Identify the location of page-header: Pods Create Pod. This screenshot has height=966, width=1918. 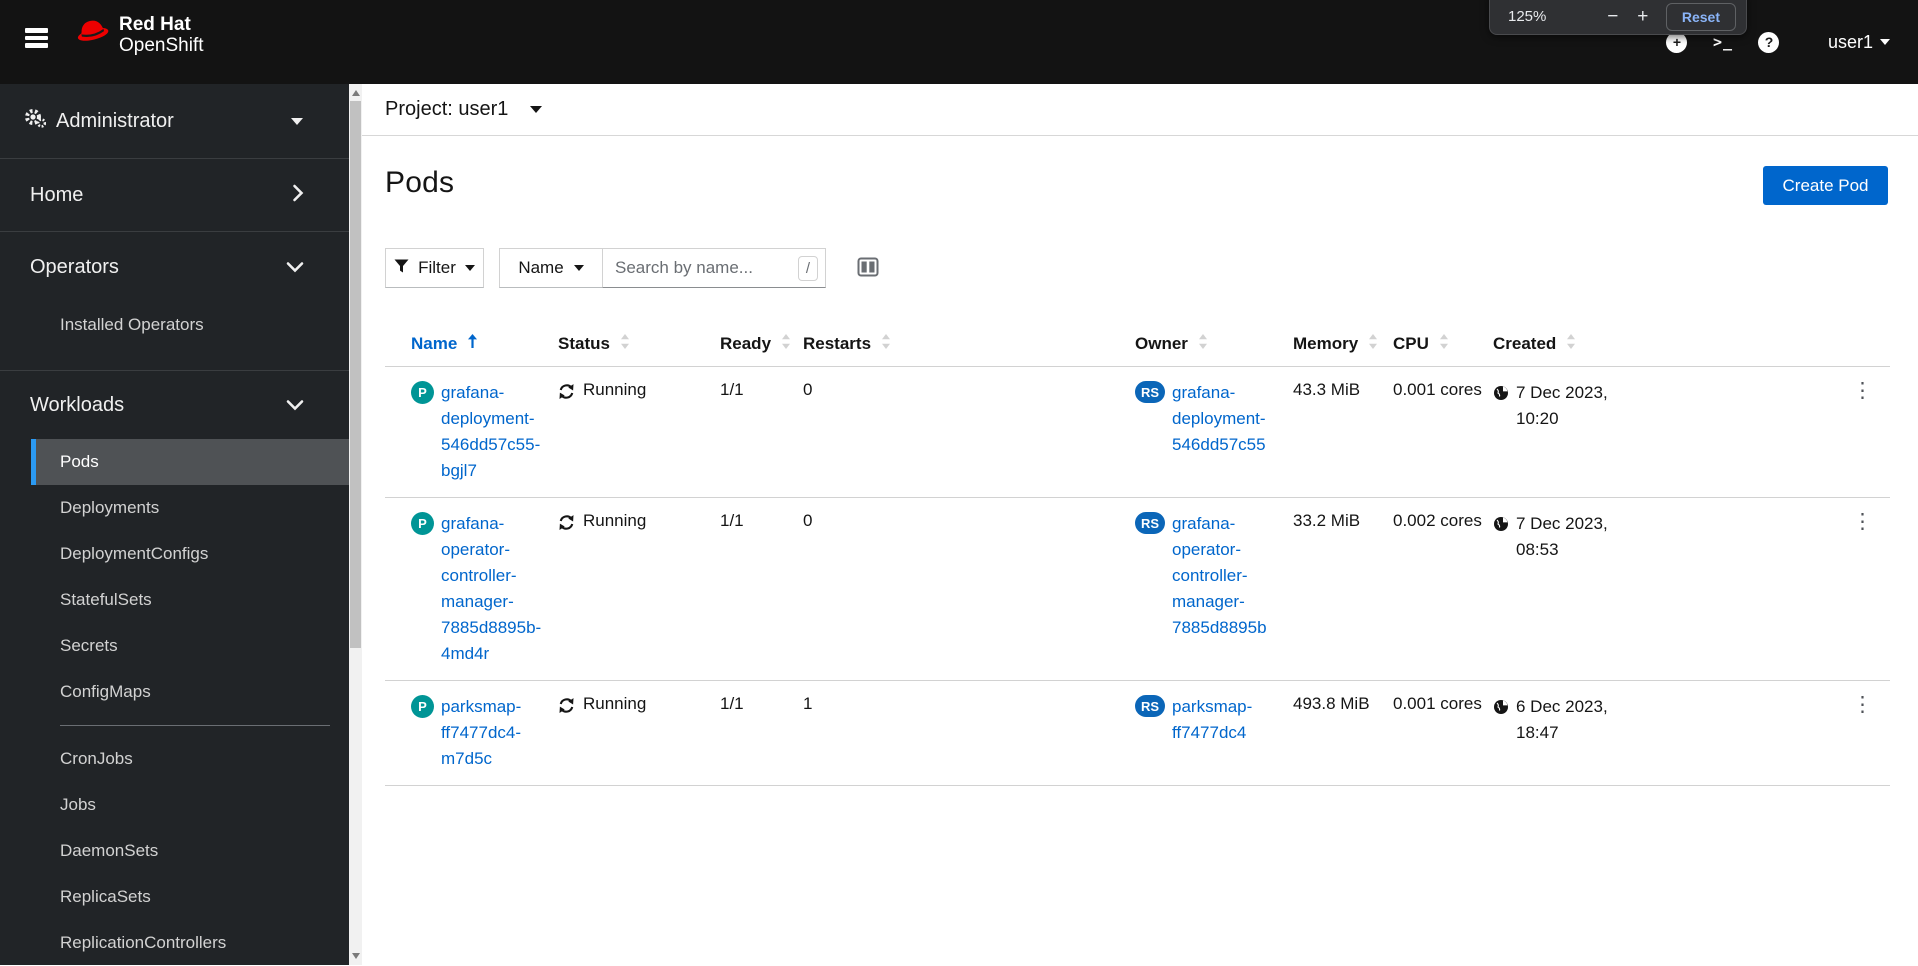
(1140, 170).